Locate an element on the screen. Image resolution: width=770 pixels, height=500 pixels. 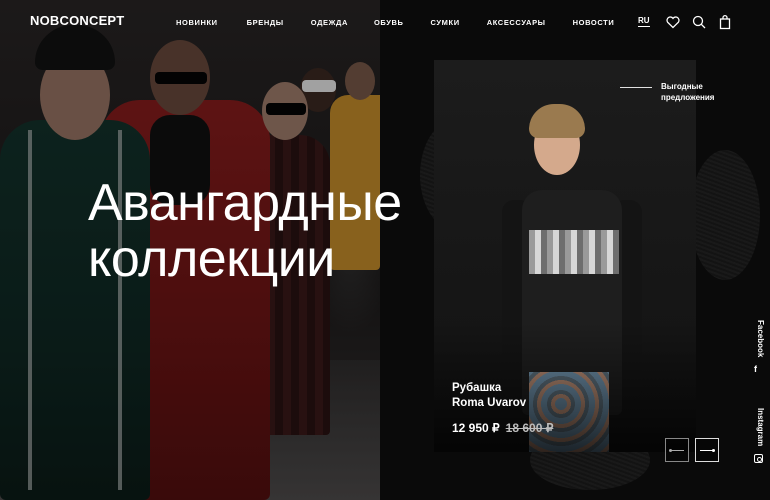
product-name-line1: Рубашка is located at coordinates (477, 388).